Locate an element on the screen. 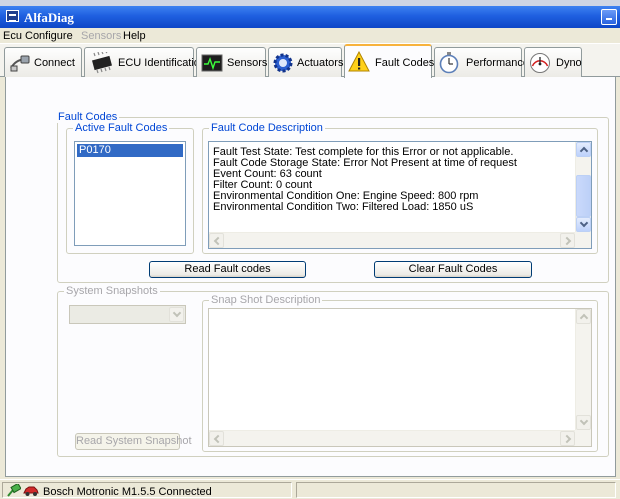 Image resolution: width=620 pixels, height=499 pixels. system-snapshots-title: System Snapshots is located at coordinates (112, 291).